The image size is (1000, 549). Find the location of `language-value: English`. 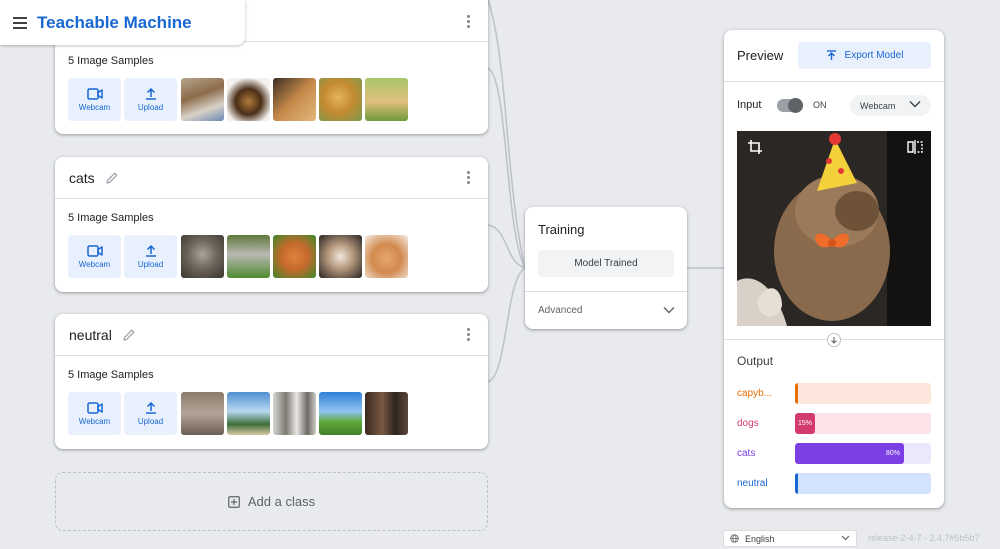

language-value: English is located at coordinates (760, 538).